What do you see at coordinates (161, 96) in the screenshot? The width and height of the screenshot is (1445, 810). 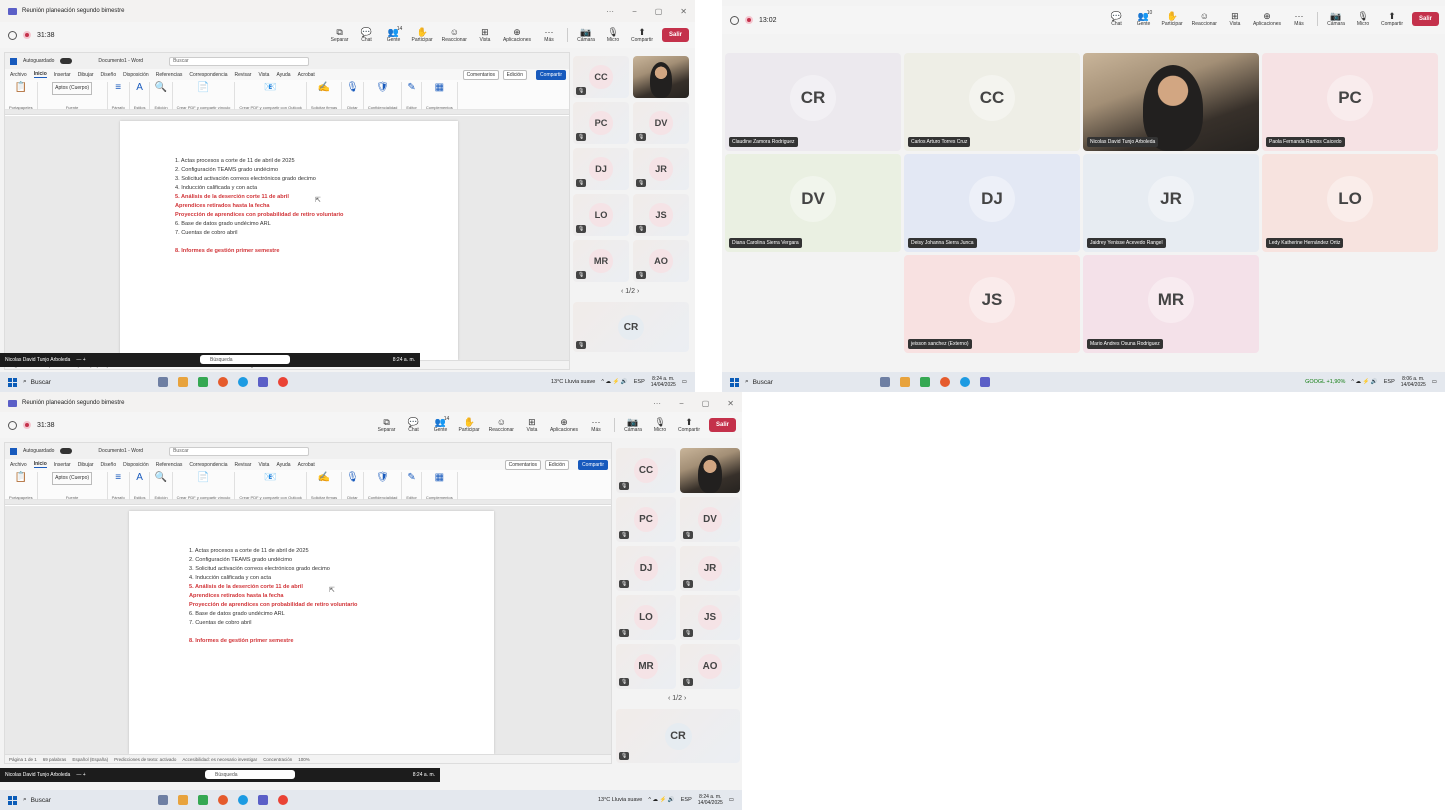 I see `ribbon-group: 🔍 Edición` at bounding box center [161, 96].